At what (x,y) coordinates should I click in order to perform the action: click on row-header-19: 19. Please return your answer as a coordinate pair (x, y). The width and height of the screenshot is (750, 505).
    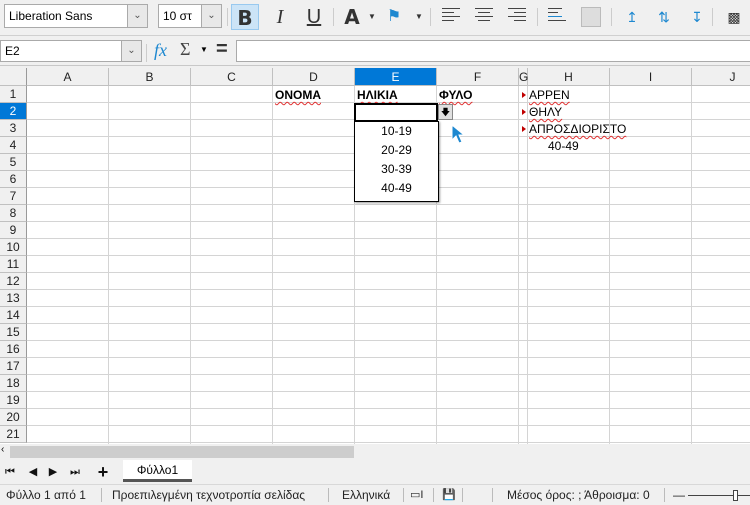
    Looking at the image, I should click on (13, 400).